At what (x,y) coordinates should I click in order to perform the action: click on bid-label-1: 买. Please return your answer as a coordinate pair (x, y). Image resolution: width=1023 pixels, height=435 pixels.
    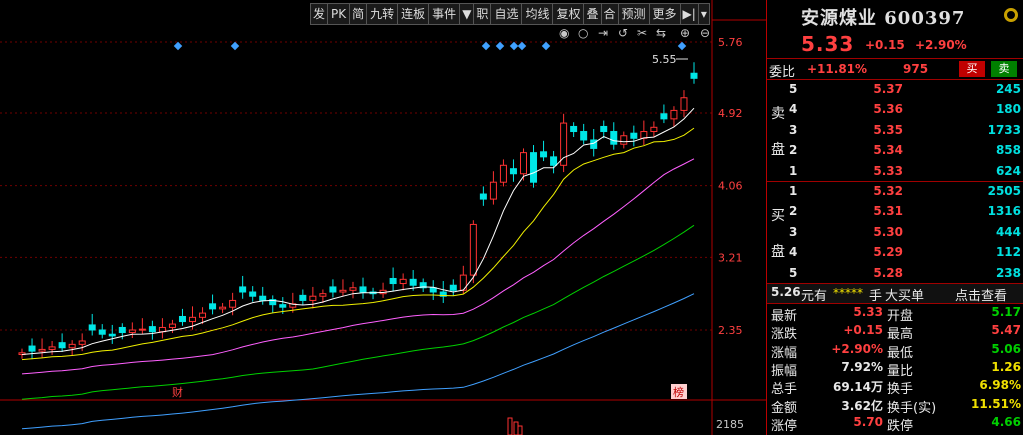
    Looking at the image, I should click on (778, 216).